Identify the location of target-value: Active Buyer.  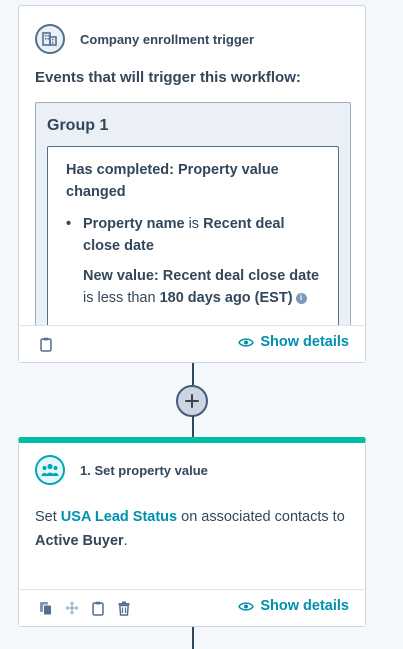
(79, 541).